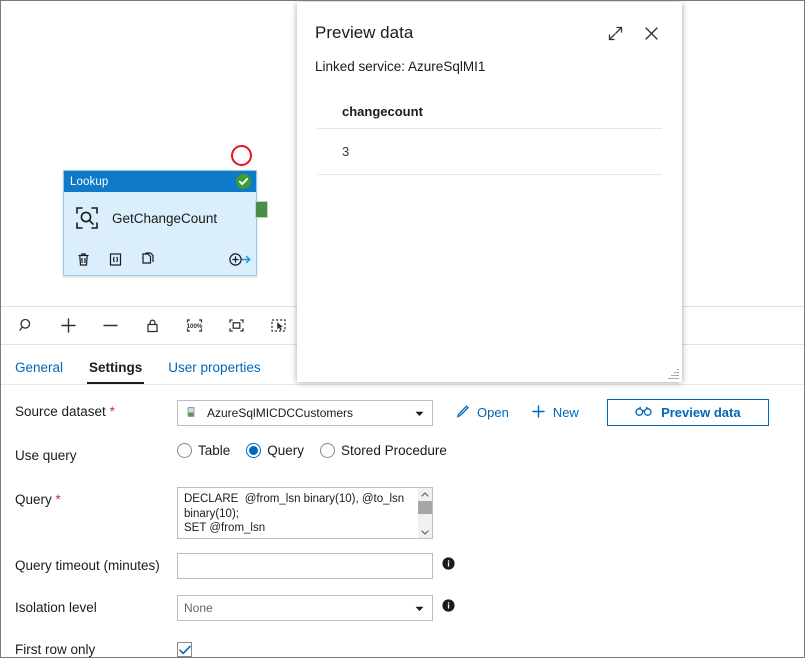  I want to click on isolation-level-select: None, so click(305, 608).